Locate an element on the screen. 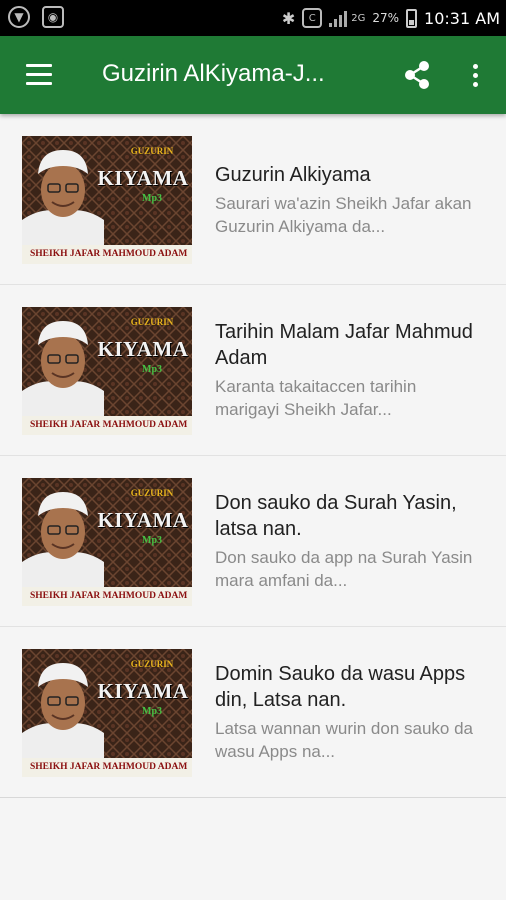 The height and width of the screenshot is (900, 506). item-title: Domin Sauko da wasu Apps din, Latsa nan. is located at coordinates (340, 687).